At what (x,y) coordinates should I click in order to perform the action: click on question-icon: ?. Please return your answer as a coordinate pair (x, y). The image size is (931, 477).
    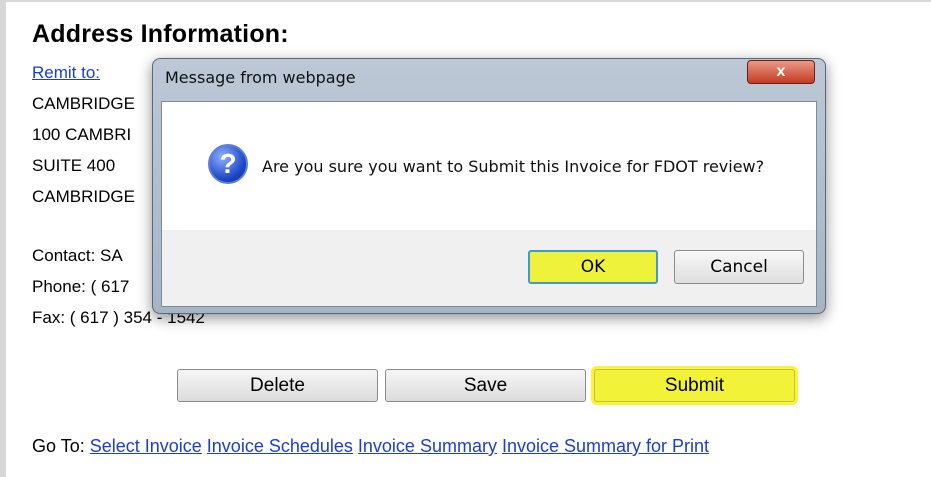
    Looking at the image, I should click on (228, 164).